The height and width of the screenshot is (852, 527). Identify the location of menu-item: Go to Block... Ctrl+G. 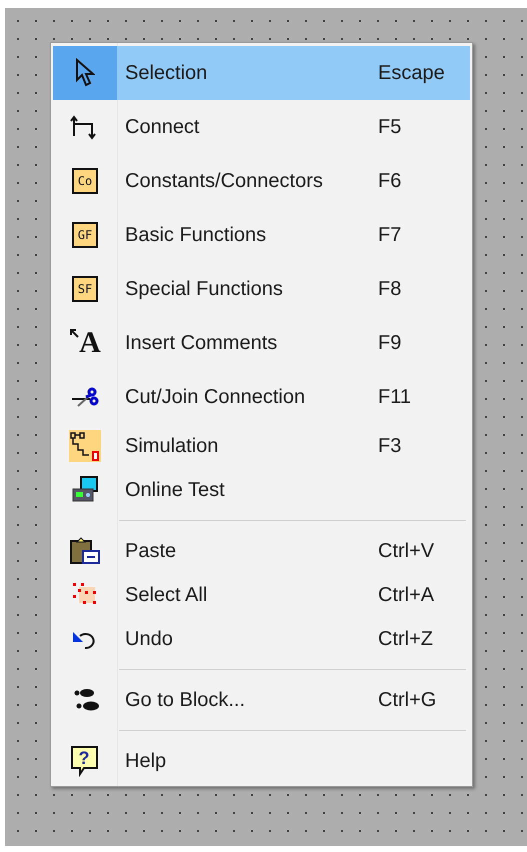
(261, 700).